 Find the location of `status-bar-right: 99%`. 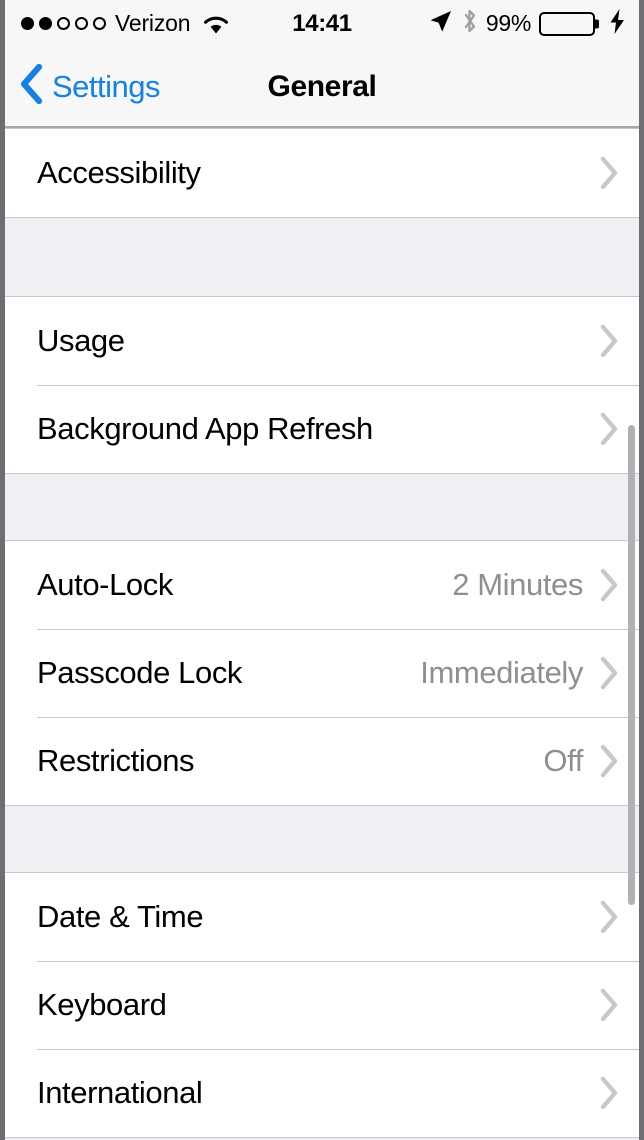

status-bar-right: 99% is located at coordinates (526, 23).